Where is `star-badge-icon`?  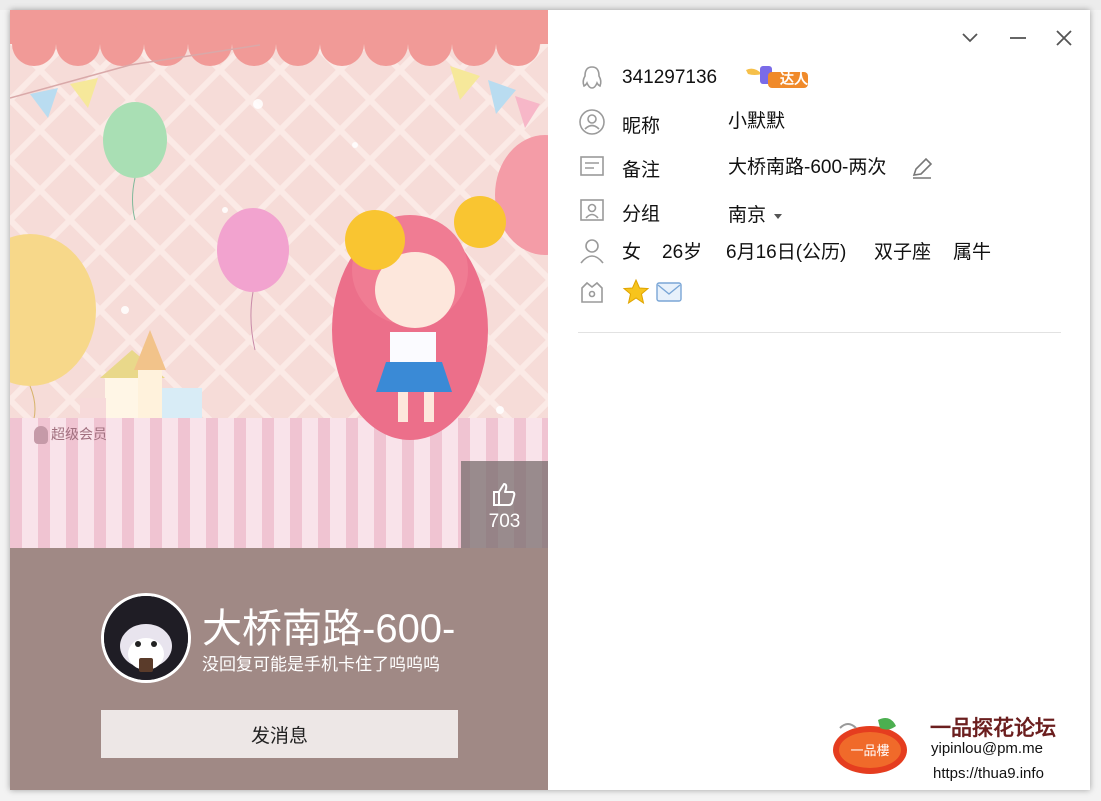 star-badge-icon is located at coordinates (636, 292).